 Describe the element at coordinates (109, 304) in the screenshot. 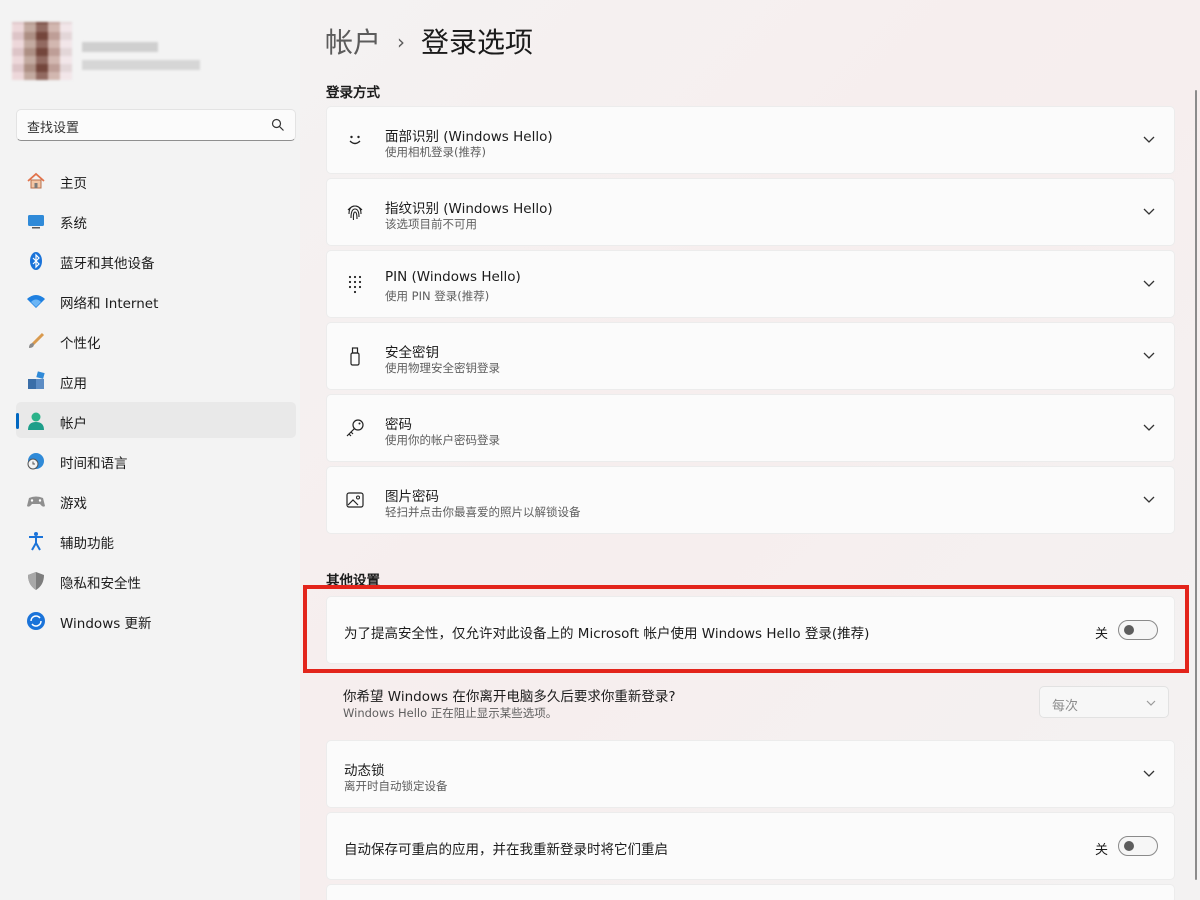

I see `sidebar-item-label: 网络和 Internet` at that location.